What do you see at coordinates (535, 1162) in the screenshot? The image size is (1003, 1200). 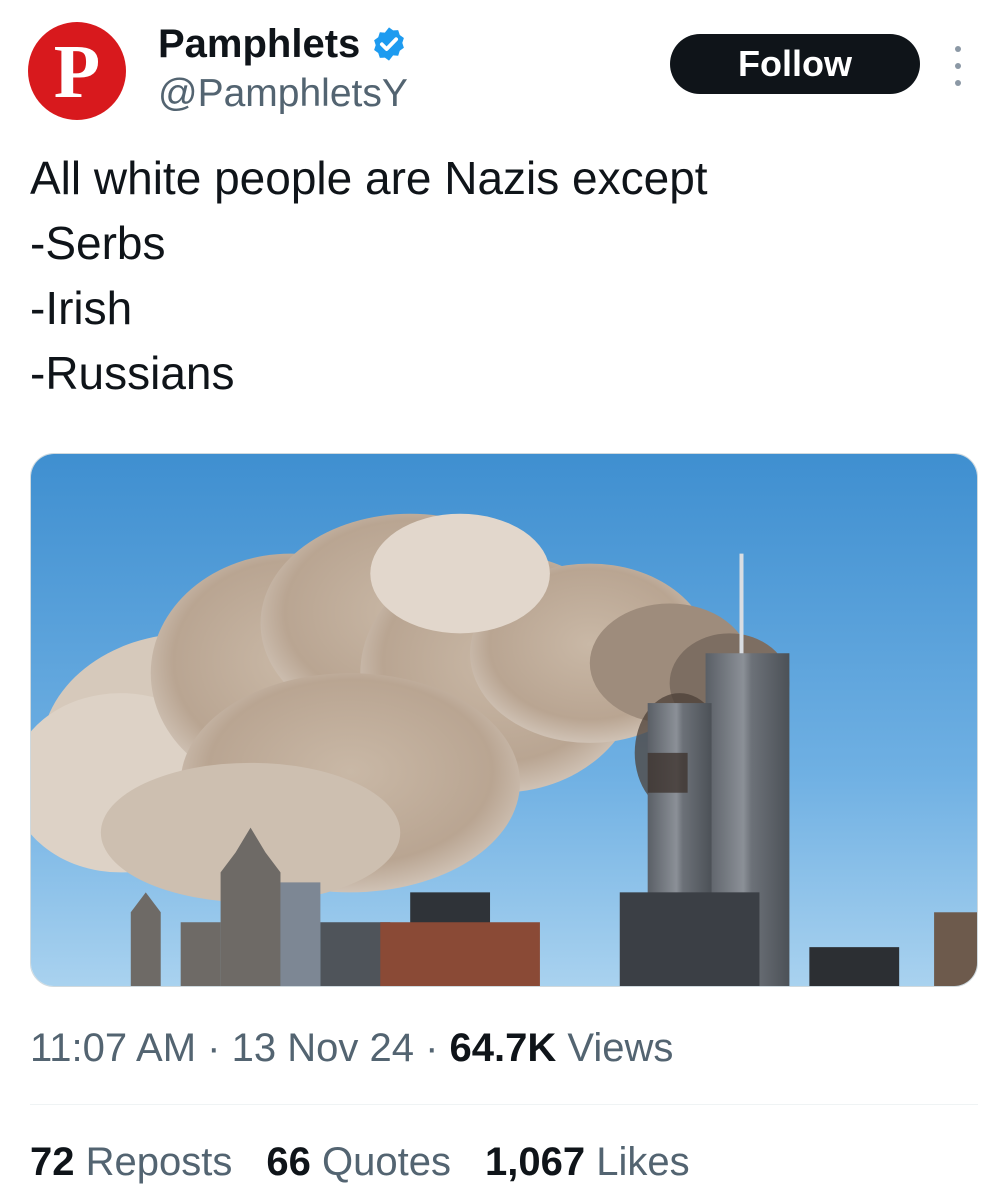 I see `likes-count: 1,067` at bounding box center [535, 1162].